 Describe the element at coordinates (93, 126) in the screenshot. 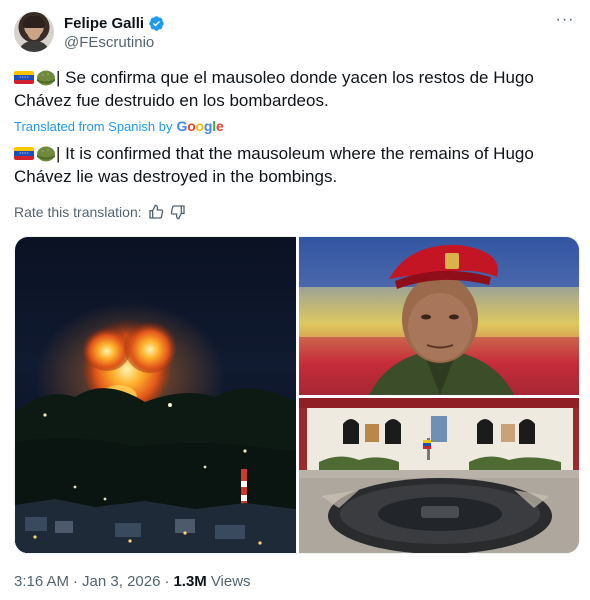

I see `translated-prefix: Translated from Spanish by` at that location.